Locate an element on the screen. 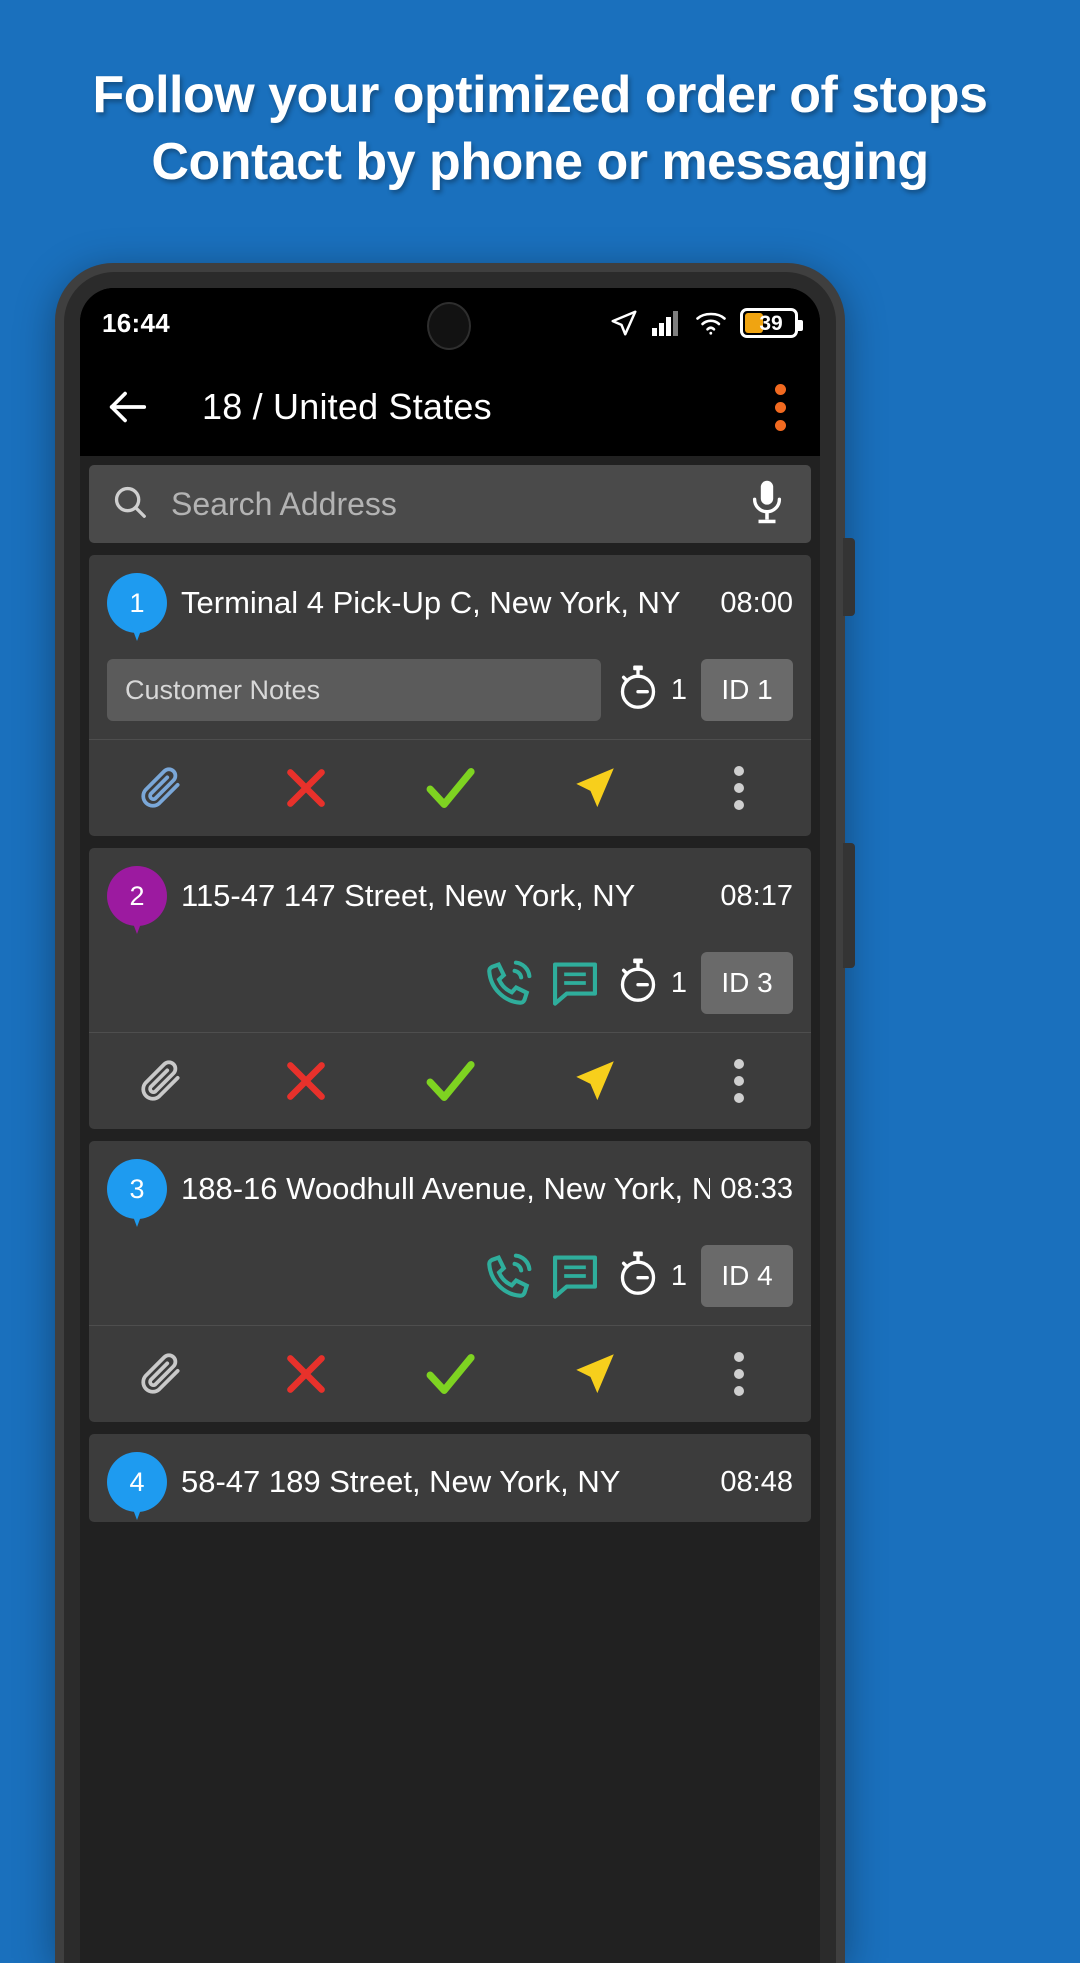 This screenshot has height=1963, width=1080. status-icons: 39 is located at coordinates (706, 323).